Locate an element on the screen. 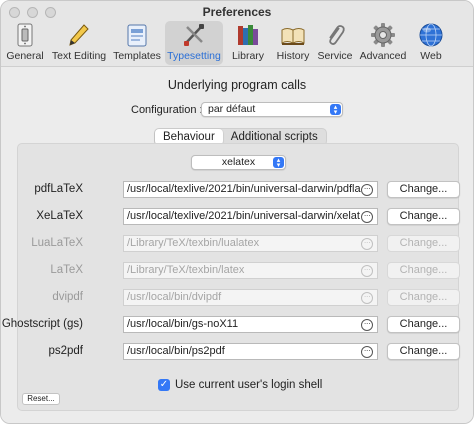 Image resolution: width=474 pixels, height=424 pixels. more-button-xelatex: ··· is located at coordinates (367, 216).